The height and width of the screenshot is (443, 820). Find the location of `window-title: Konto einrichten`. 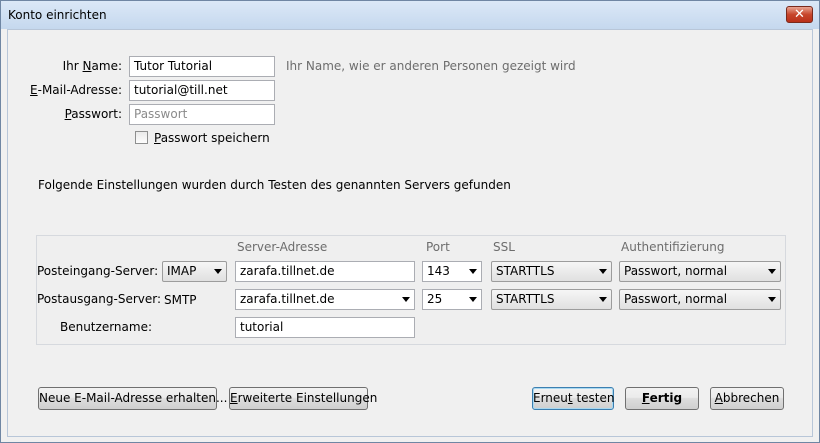

window-title: Konto einrichten is located at coordinates (57, 15).